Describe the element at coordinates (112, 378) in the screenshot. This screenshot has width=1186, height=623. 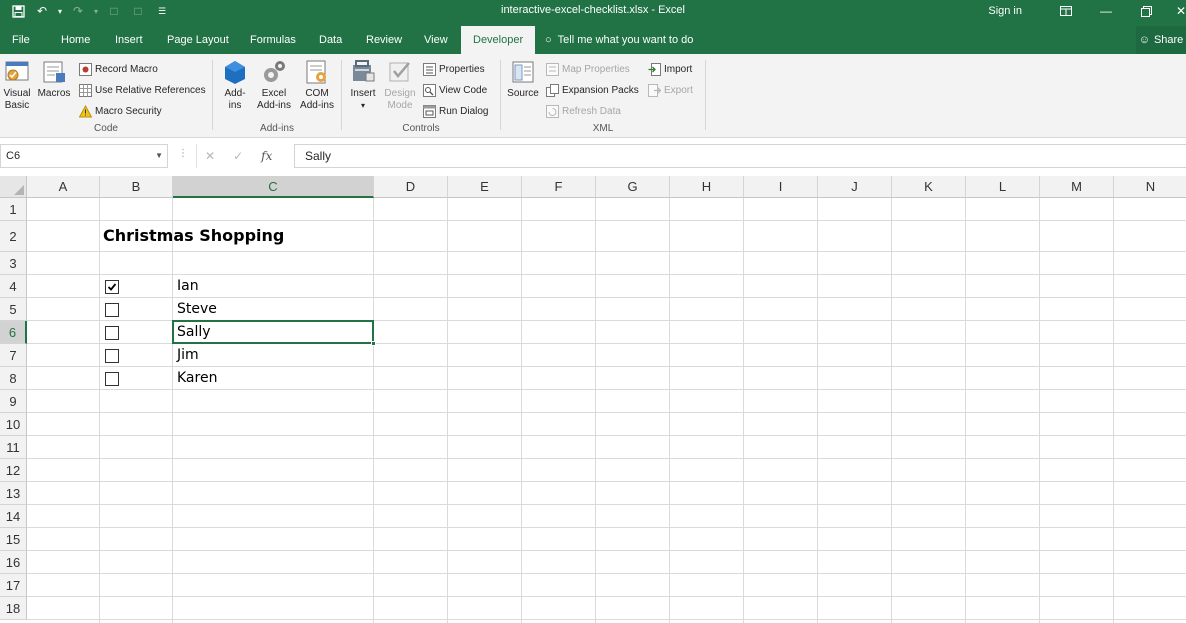
I see `checkbox-karen` at that location.